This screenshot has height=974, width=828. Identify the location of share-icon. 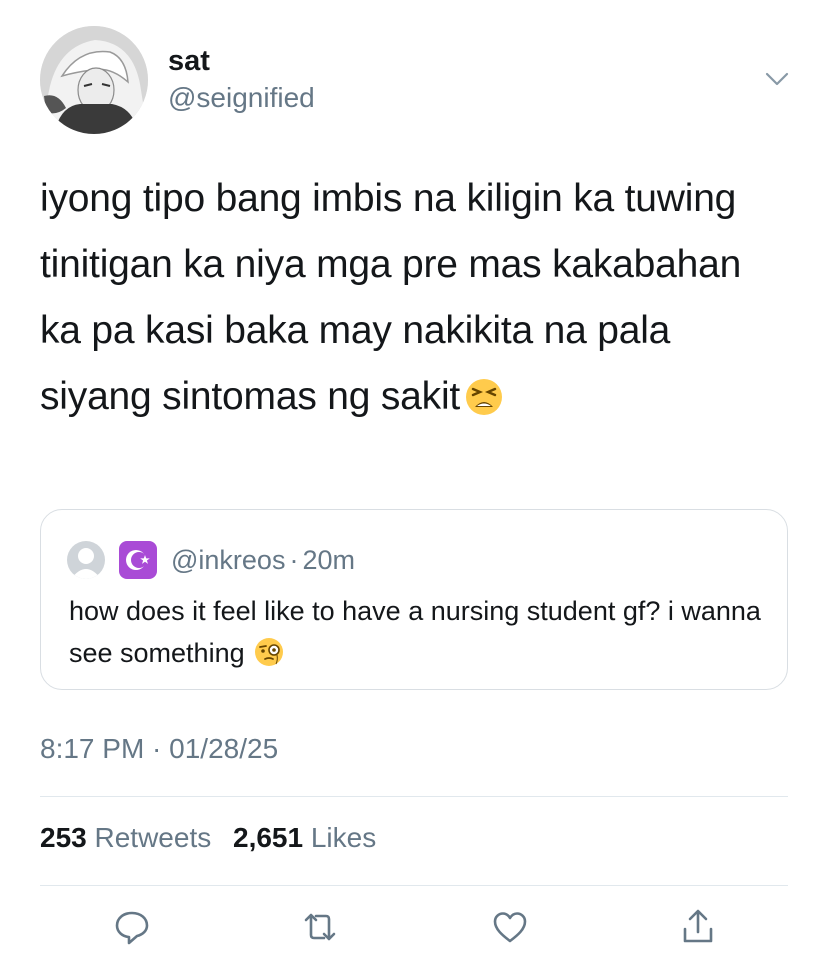
(698, 927).